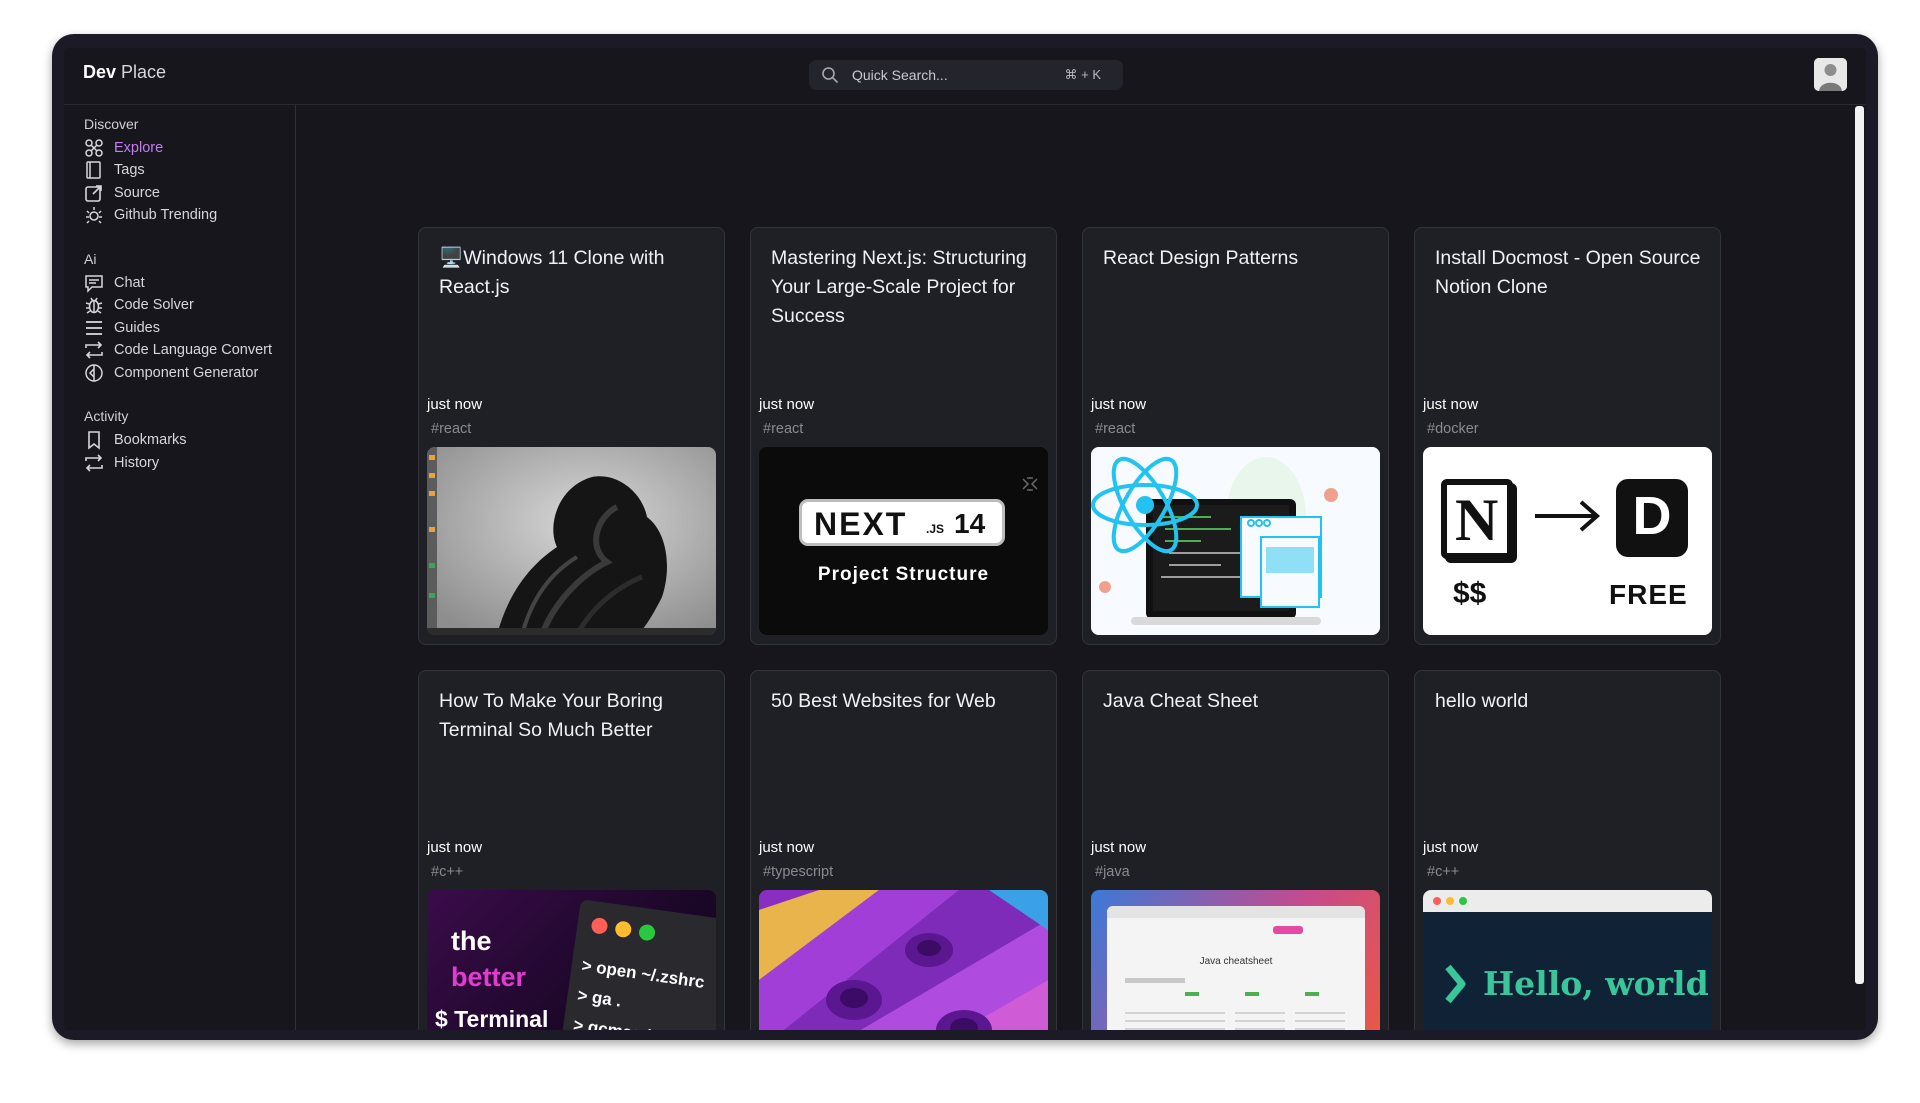  Describe the element at coordinates (129, 170) in the screenshot. I see `sidebar-item-label: Tags` at that location.